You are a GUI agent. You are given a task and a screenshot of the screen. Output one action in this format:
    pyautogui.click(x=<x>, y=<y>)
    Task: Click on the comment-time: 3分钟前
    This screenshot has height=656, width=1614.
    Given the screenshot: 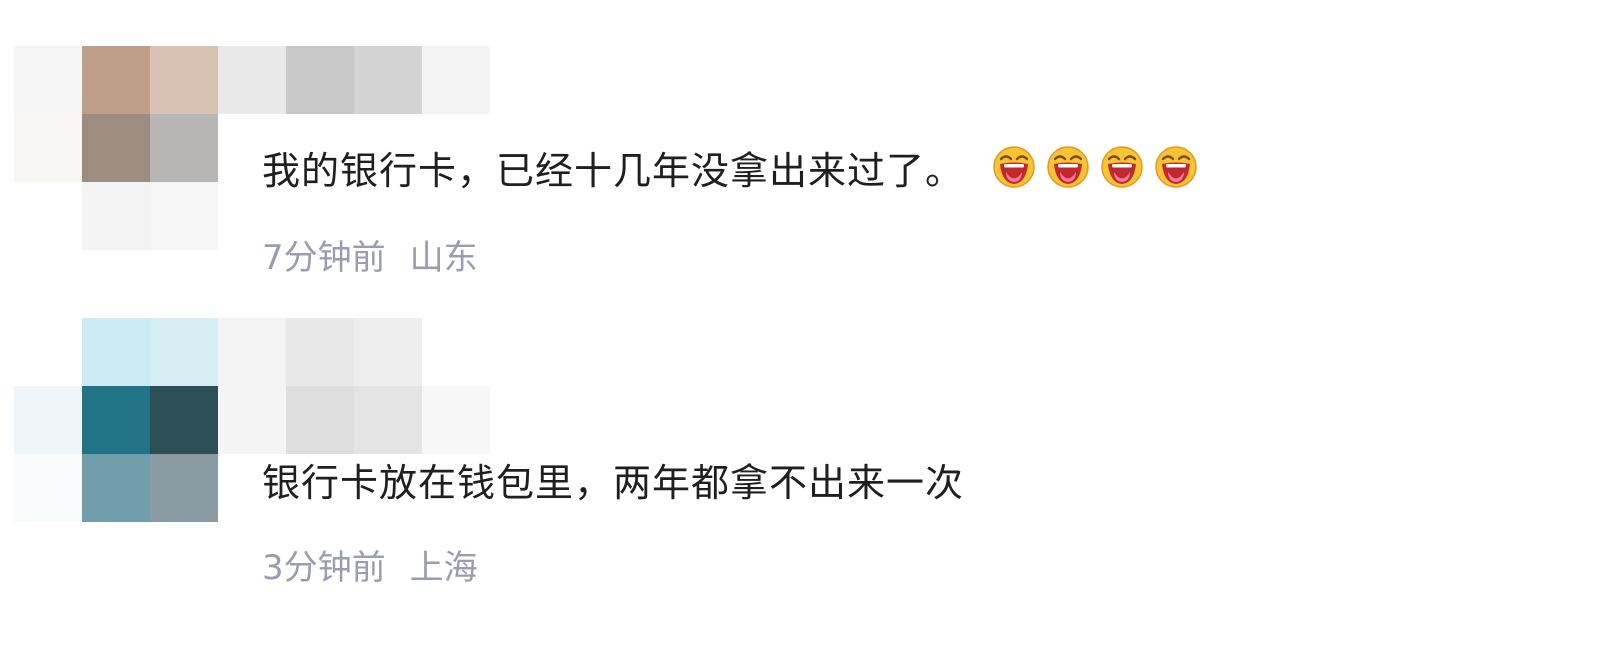 What is the action you would take?
    pyautogui.click(x=324, y=568)
    